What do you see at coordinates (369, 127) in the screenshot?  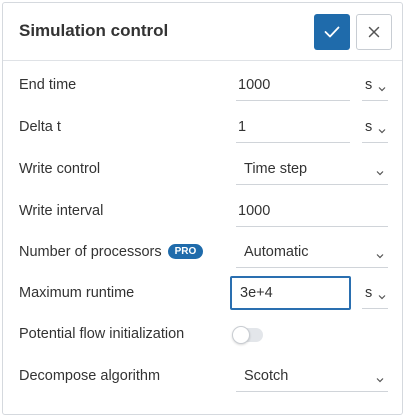 I see `delta-t-unit-value: s` at bounding box center [369, 127].